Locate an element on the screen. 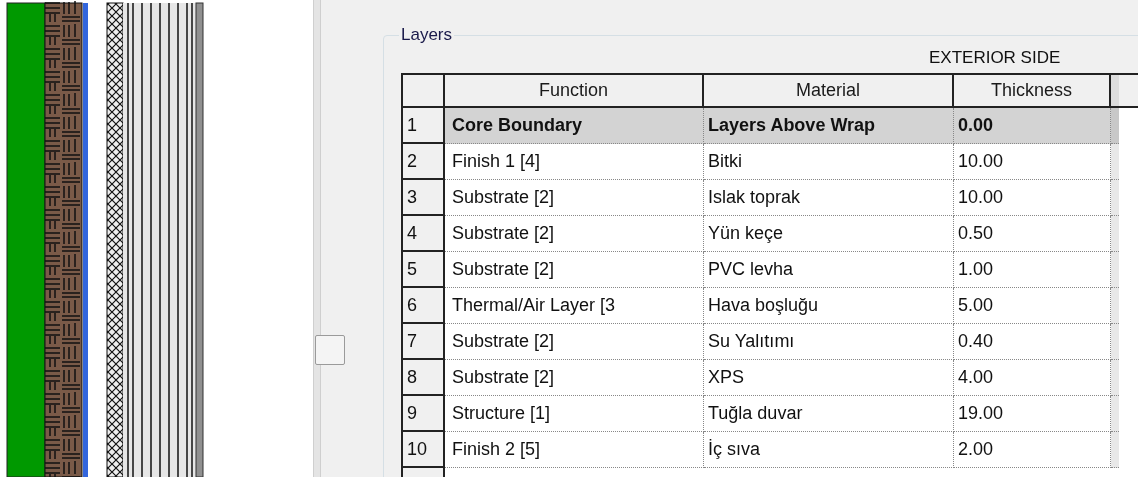 The width and height of the screenshot is (1138, 477). row-number: 10 is located at coordinates (424, 450).